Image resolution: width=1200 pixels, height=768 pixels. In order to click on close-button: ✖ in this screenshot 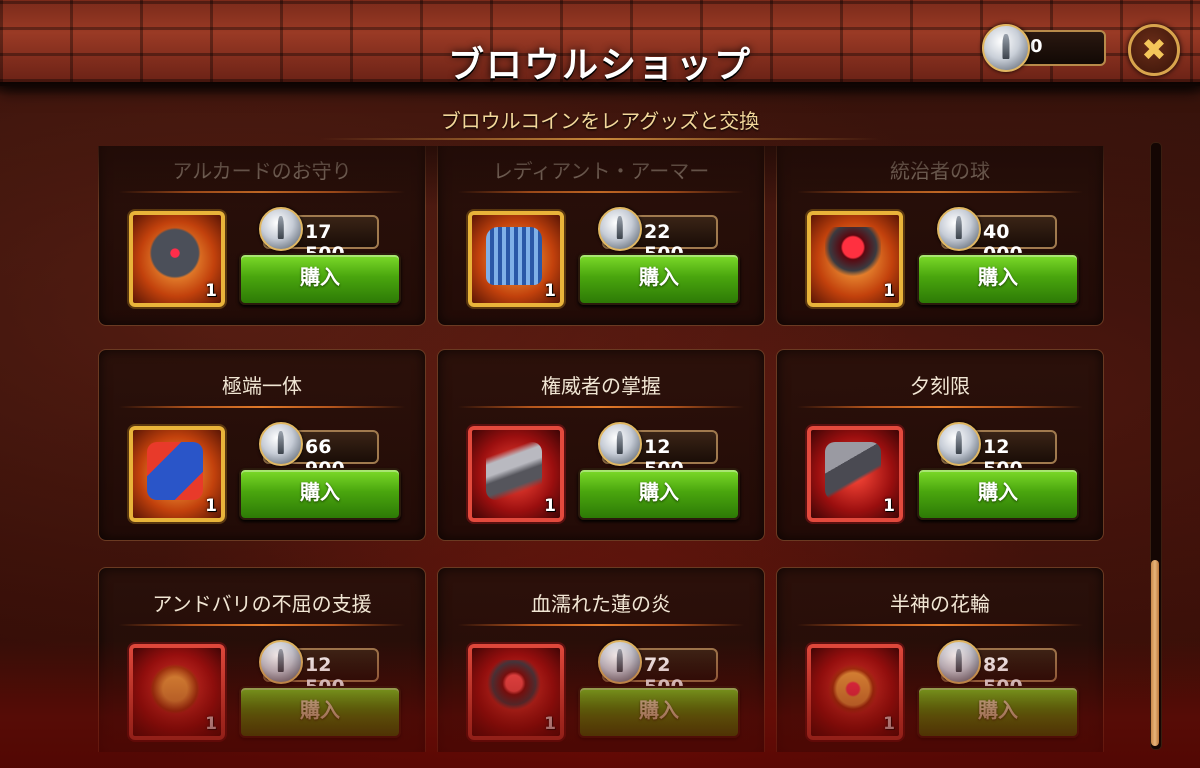, I will do `click(1154, 50)`.